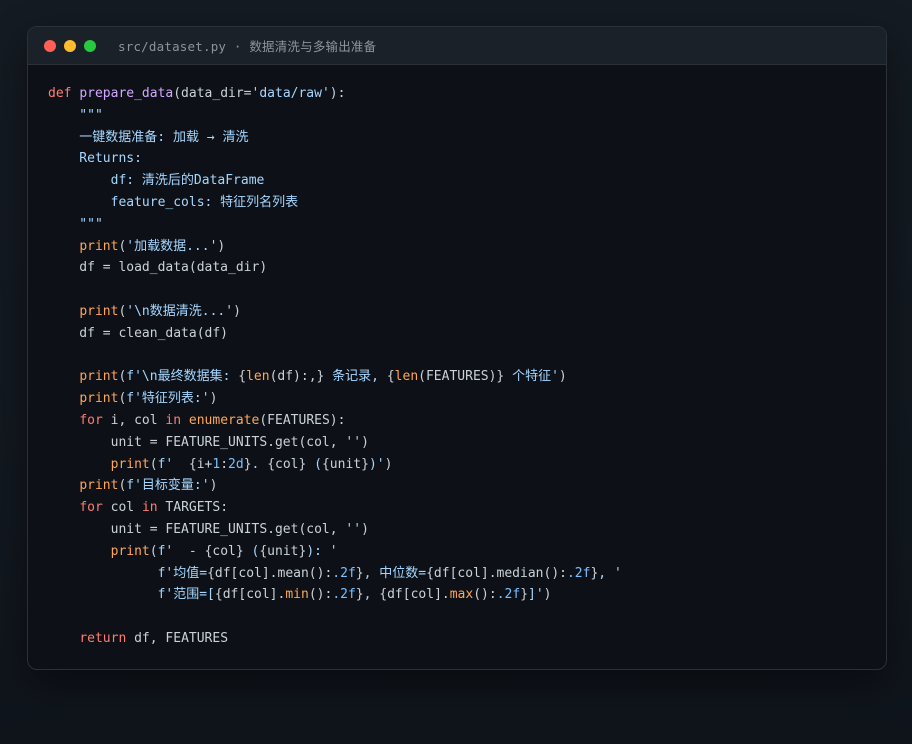  What do you see at coordinates (181, 551) in the screenshot?
I see `code-token: f' -` at bounding box center [181, 551].